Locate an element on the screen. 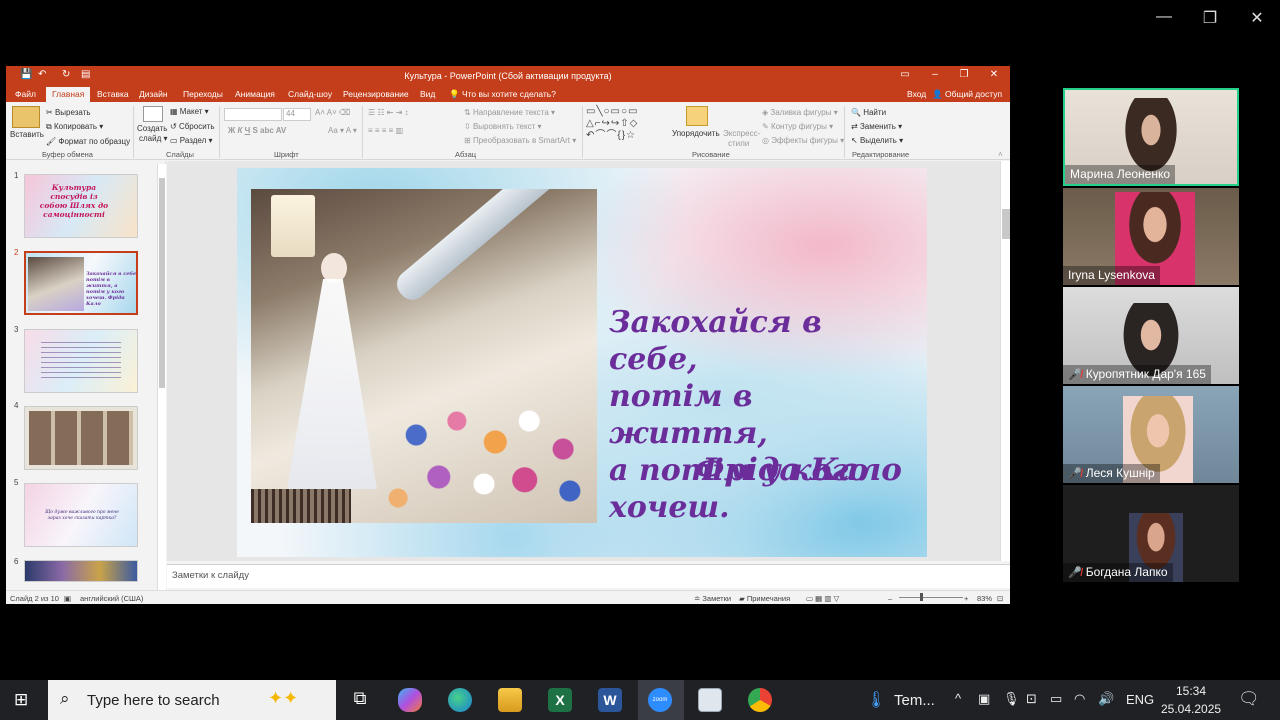  paste-icon is located at coordinates (26, 117).